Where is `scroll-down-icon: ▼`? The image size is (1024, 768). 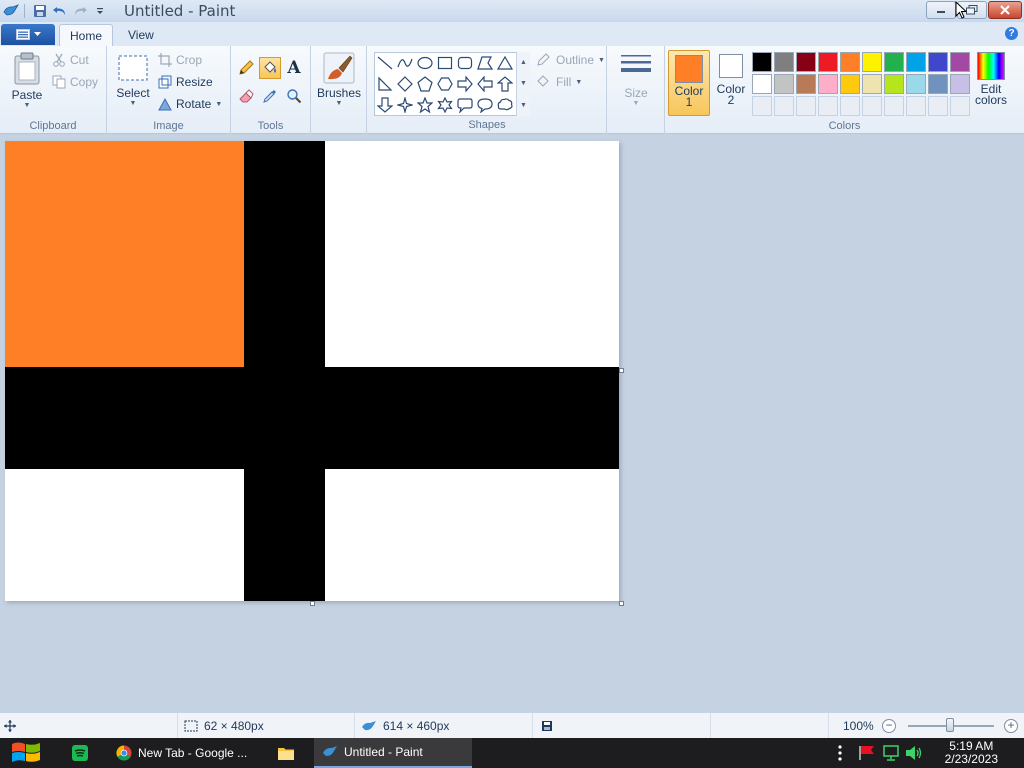 scroll-down-icon: ▼ is located at coordinates (523, 83).